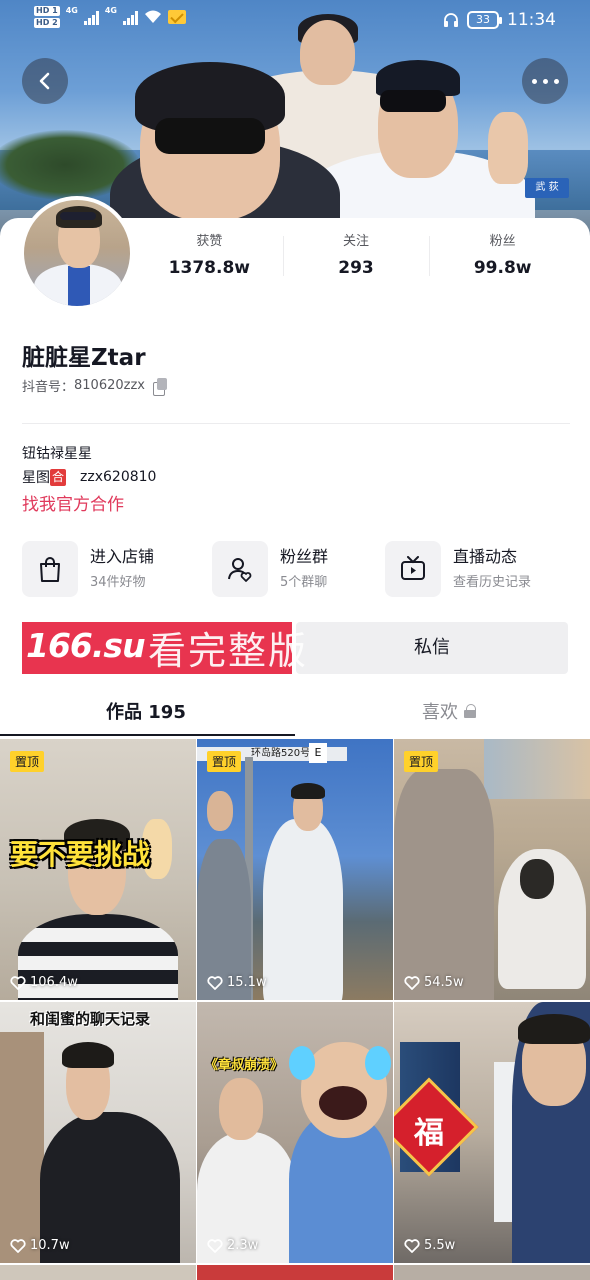 The height and width of the screenshot is (1280, 590). What do you see at coordinates (48, 387) in the screenshot?
I see `douyin-id-label: 抖音号：` at bounding box center [48, 387].